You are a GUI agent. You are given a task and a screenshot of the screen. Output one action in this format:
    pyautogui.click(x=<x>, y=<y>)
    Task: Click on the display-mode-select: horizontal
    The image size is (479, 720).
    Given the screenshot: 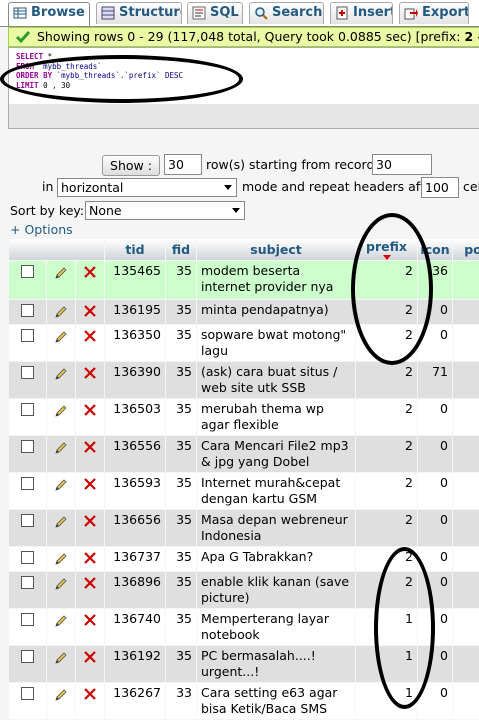 What is the action you would take?
    pyautogui.click(x=147, y=187)
    